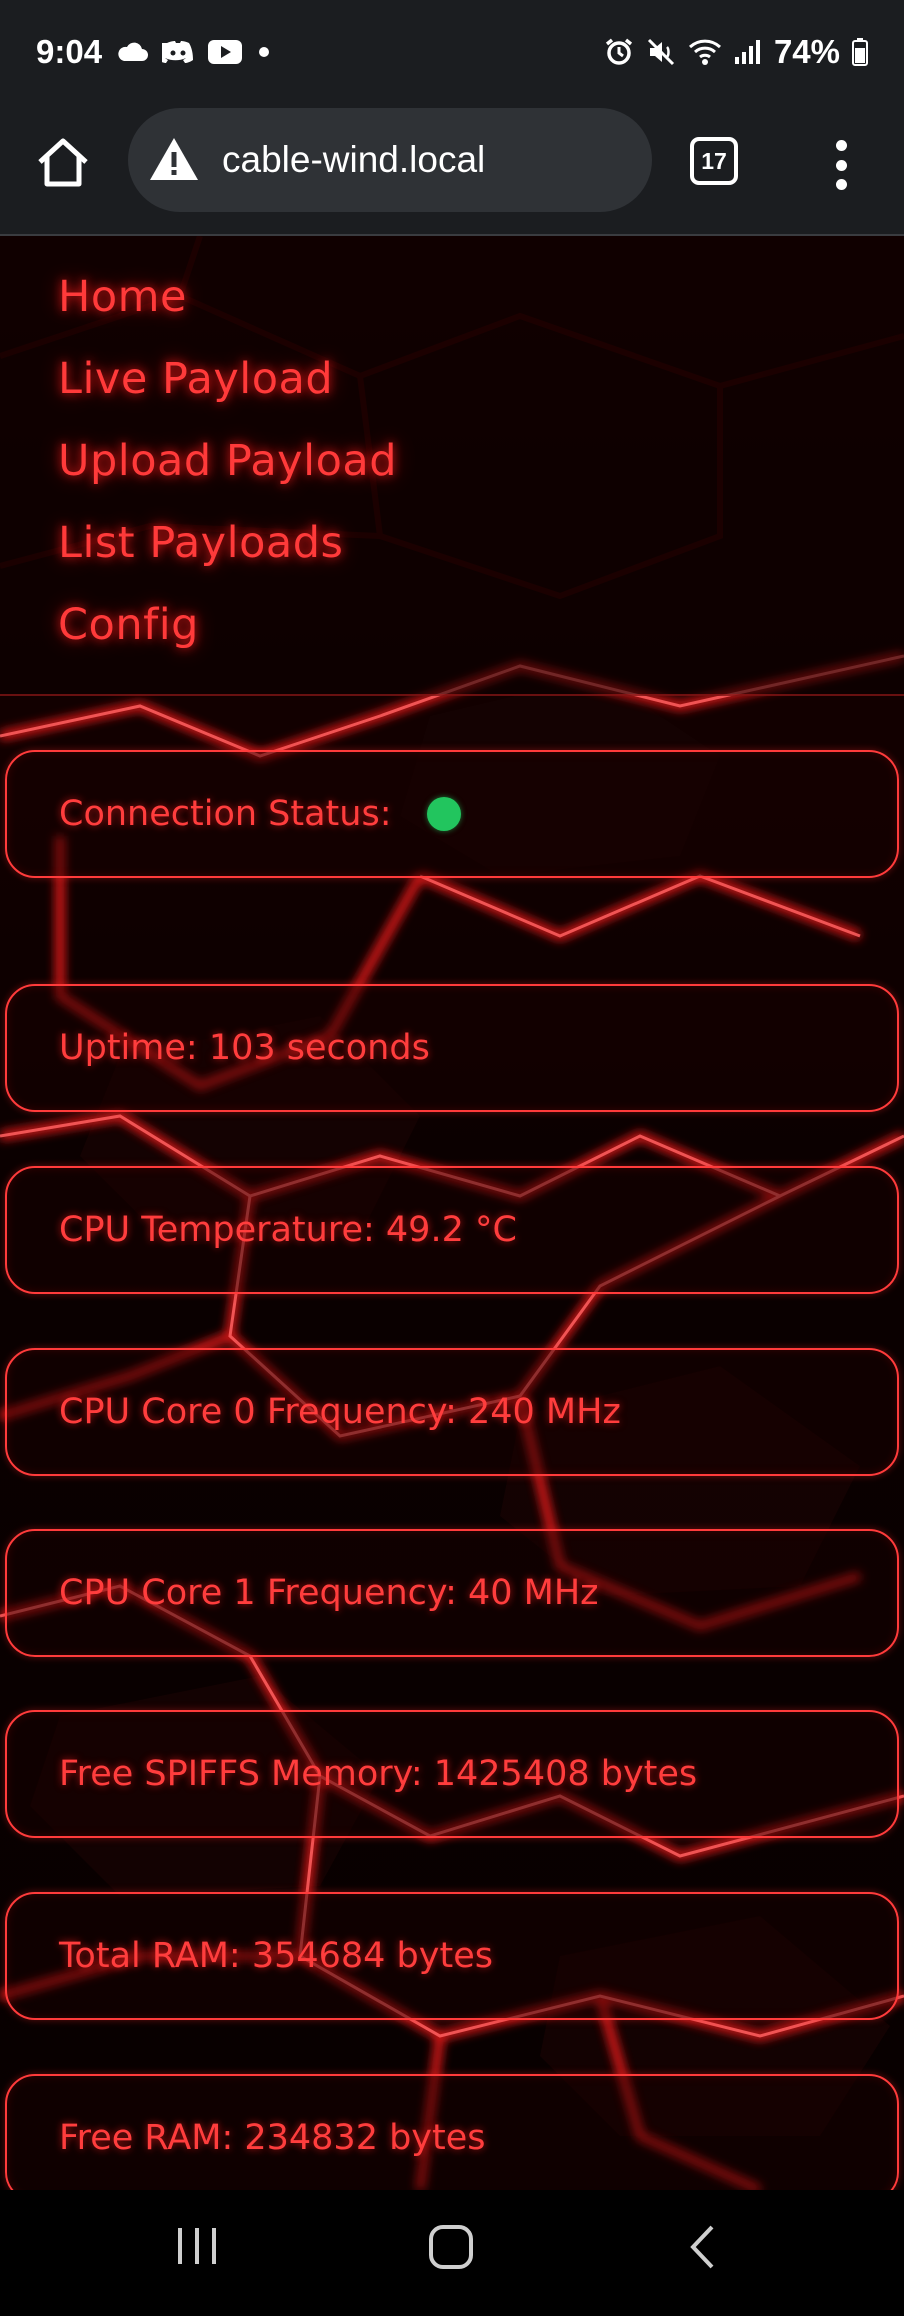 This screenshot has height=2316, width=904. What do you see at coordinates (748, 52) in the screenshot?
I see `signal-icon` at bounding box center [748, 52].